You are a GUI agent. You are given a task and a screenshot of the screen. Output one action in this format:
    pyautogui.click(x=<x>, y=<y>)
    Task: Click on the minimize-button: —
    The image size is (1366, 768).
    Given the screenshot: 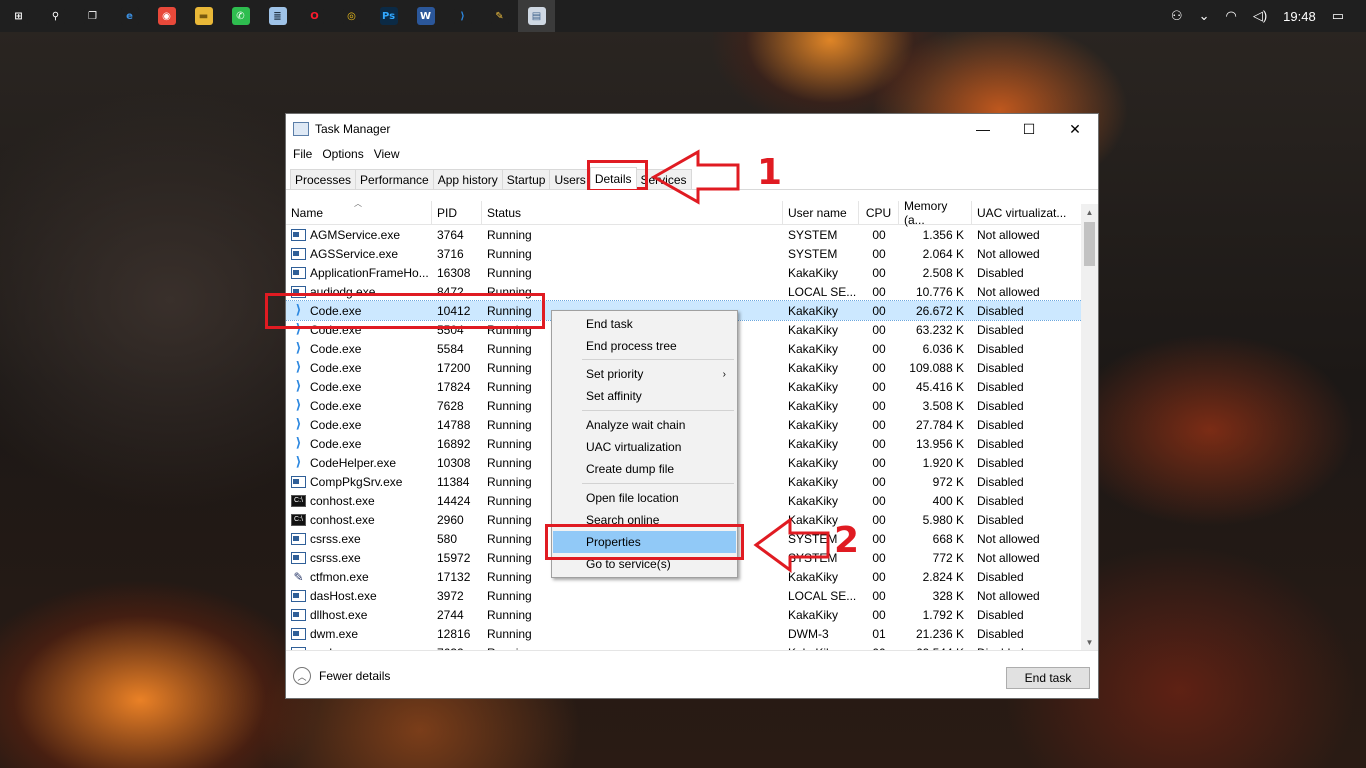 What is the action you would take?
    pyautogui.click(x=983, y=129)
    